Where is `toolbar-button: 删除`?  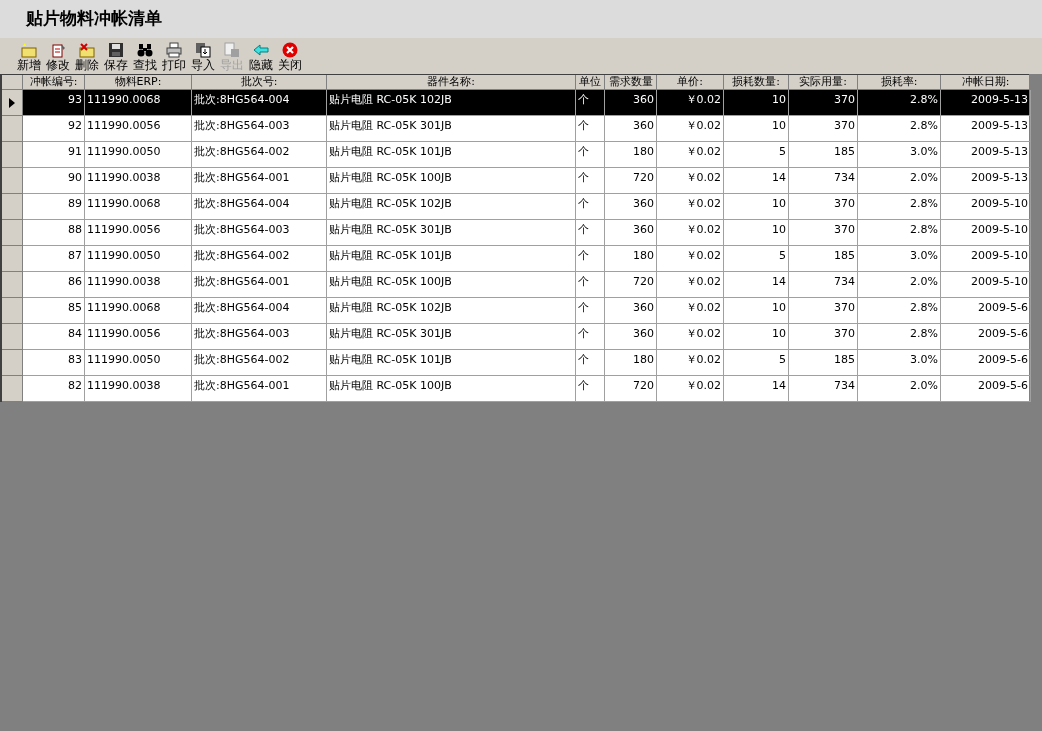 toolbar-button: 删除 is located at coordinates (87, 57).